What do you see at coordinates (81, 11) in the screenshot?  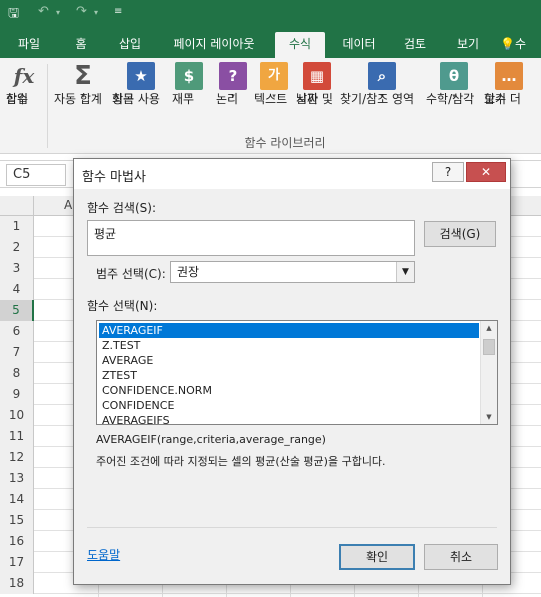 I see `redo-icon: ↷` at bounding box center [81, 11].